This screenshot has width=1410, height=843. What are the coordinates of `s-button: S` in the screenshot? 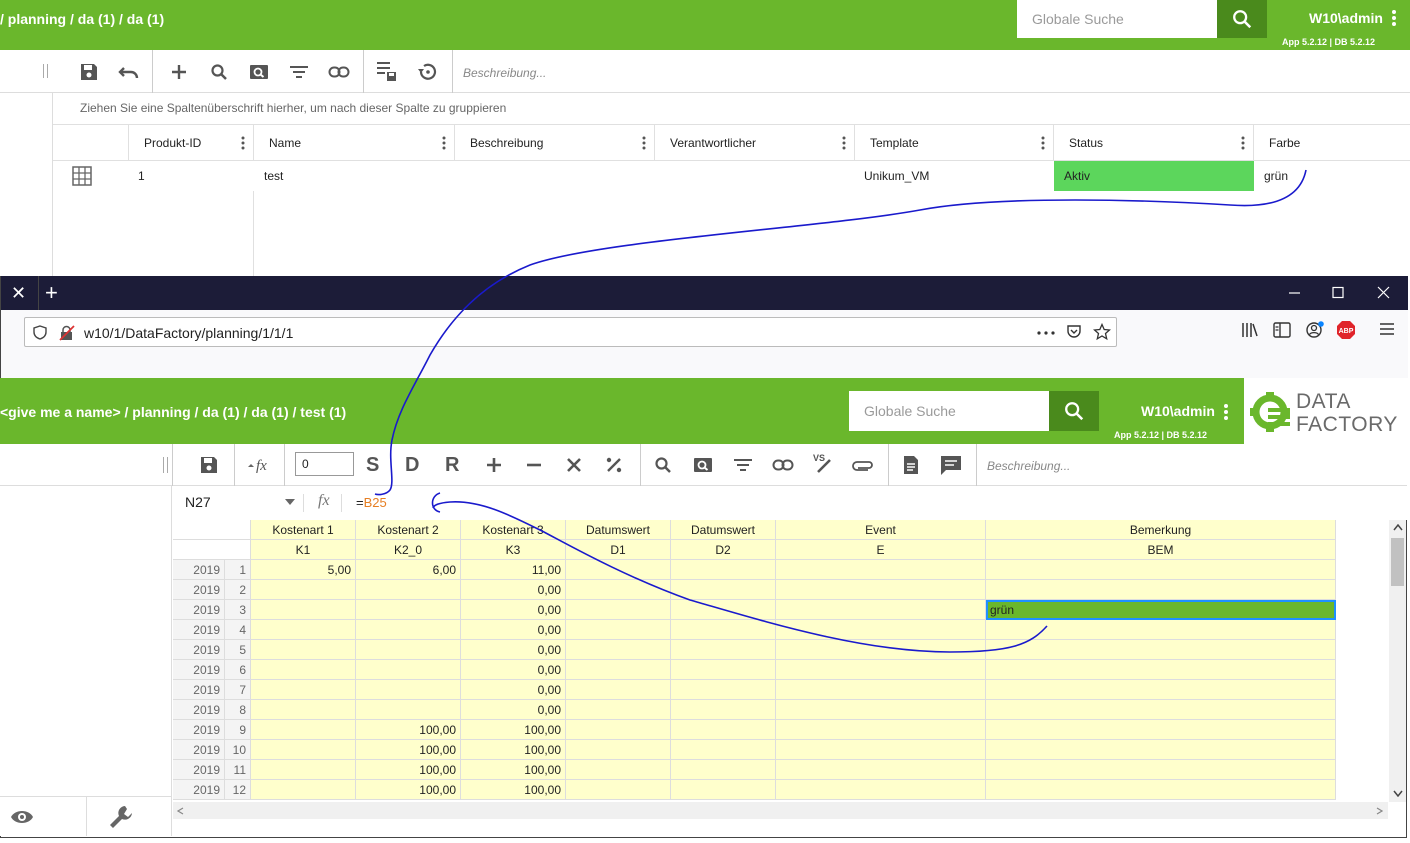 It's located at (372, 465).